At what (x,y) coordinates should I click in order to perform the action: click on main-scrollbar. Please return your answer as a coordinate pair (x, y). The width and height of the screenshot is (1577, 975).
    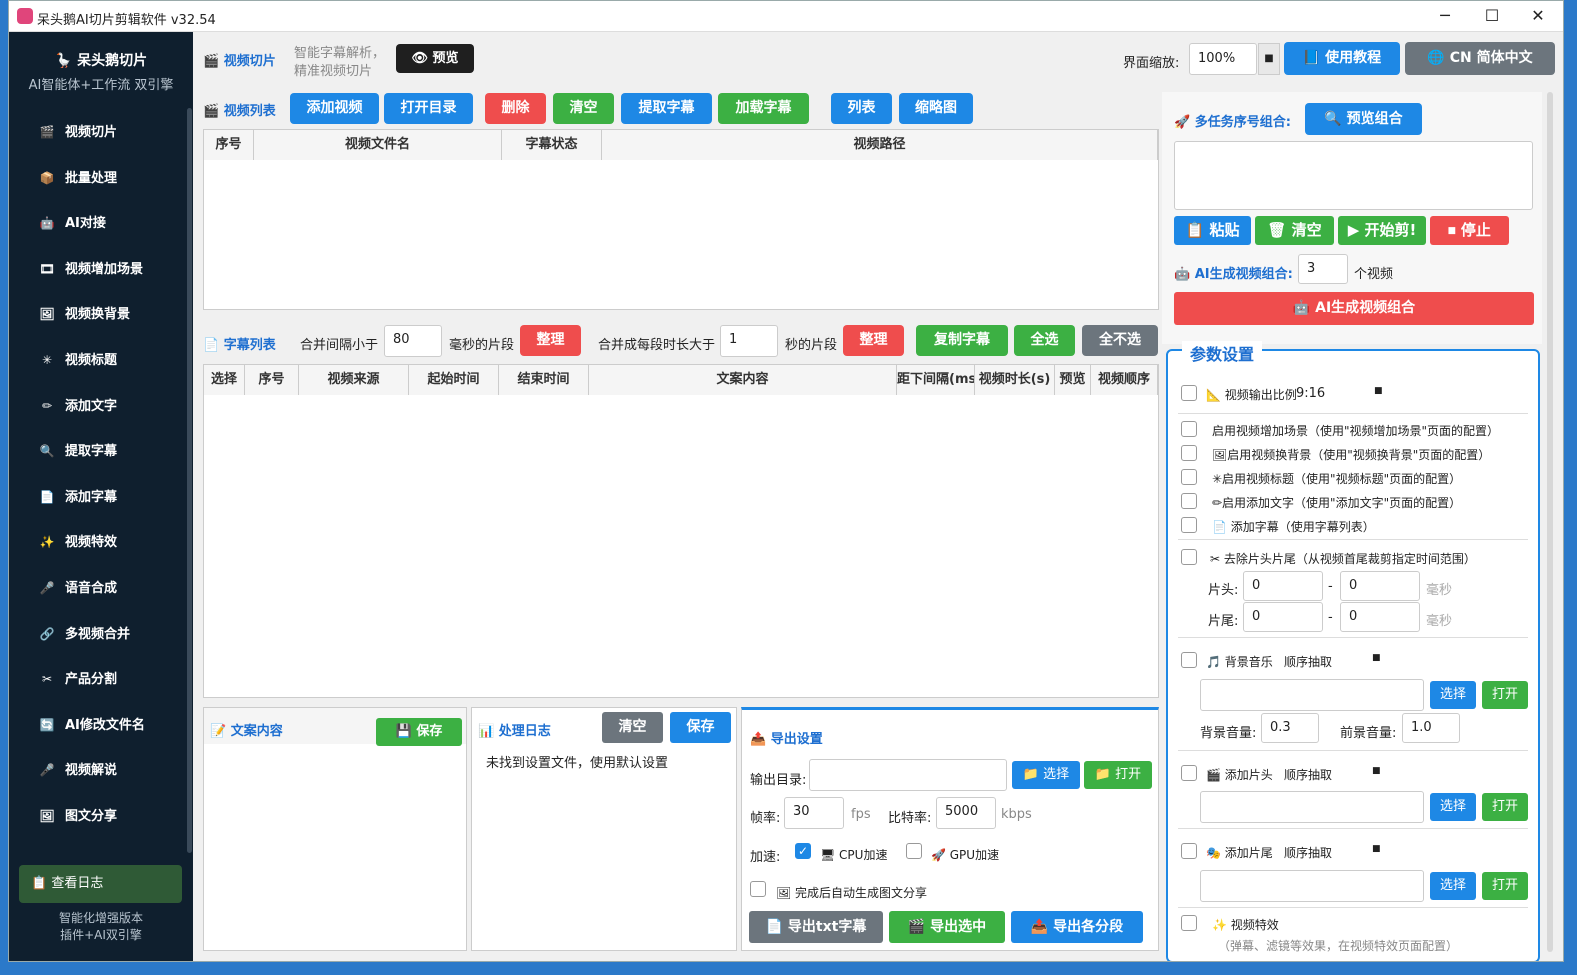
    Looking at the image, I should click on (1550, 523).